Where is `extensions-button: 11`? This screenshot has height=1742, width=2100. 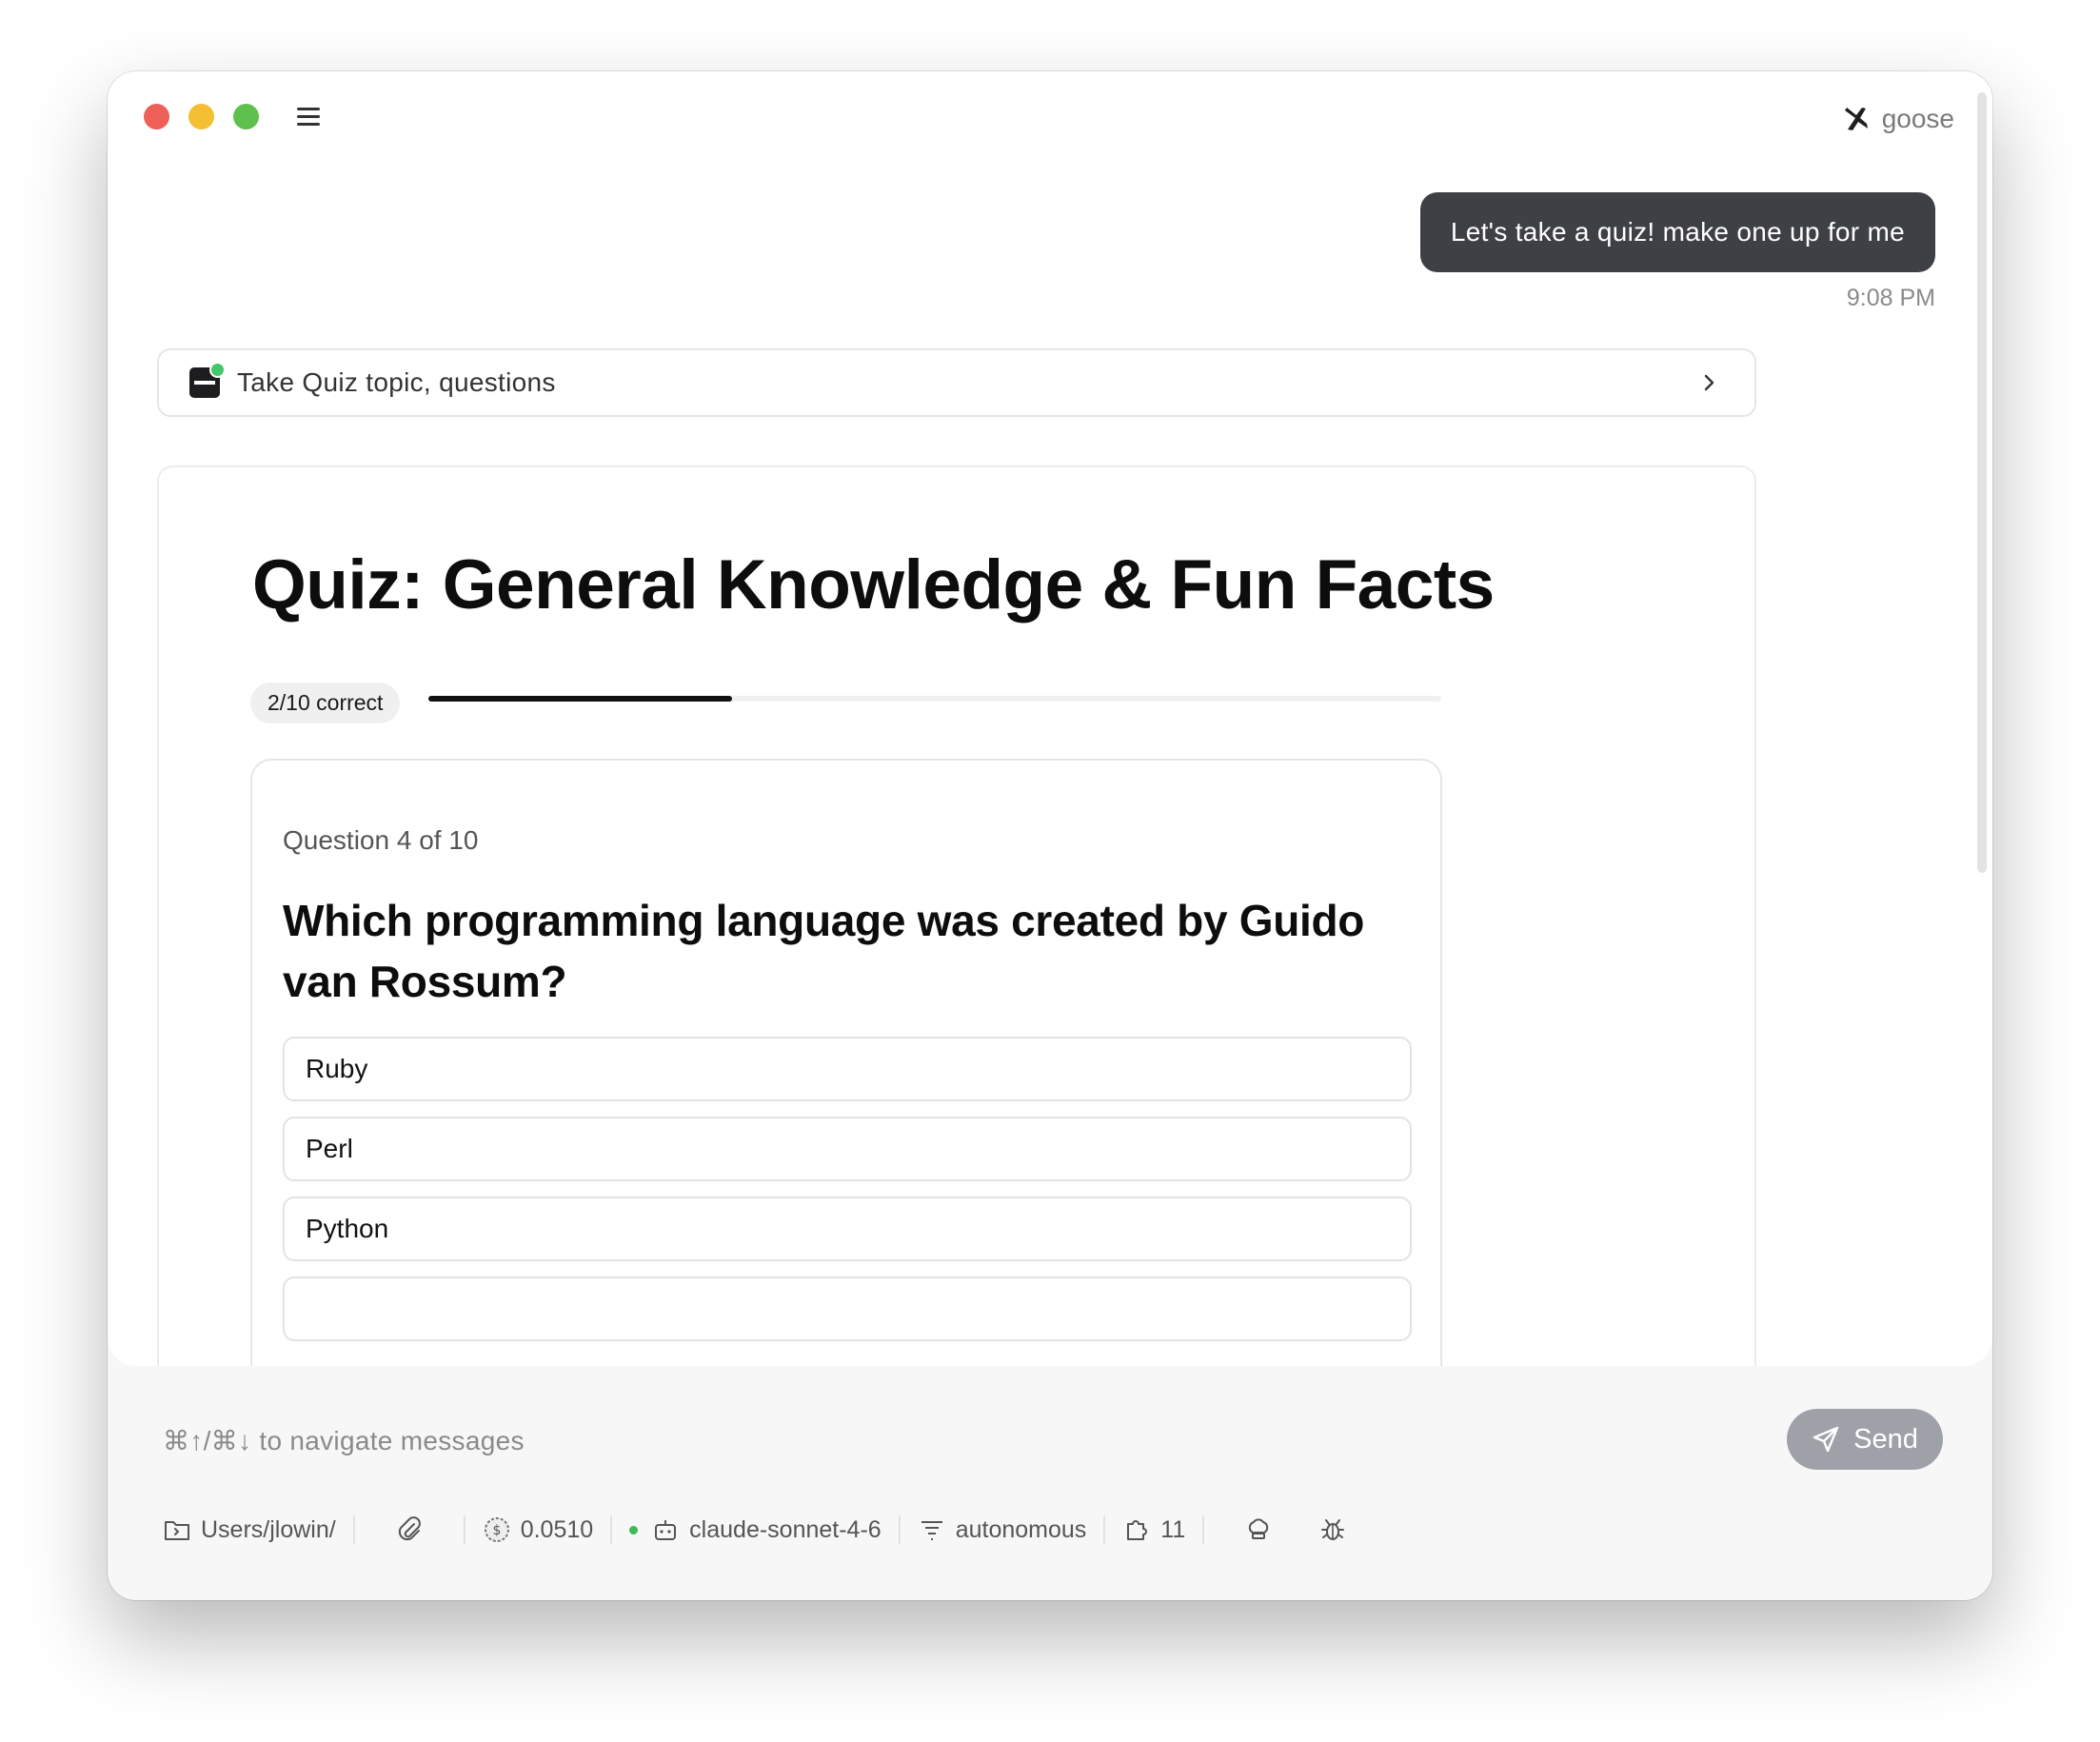
extensions-button: 11 is located at coordinates (1153, 1529).